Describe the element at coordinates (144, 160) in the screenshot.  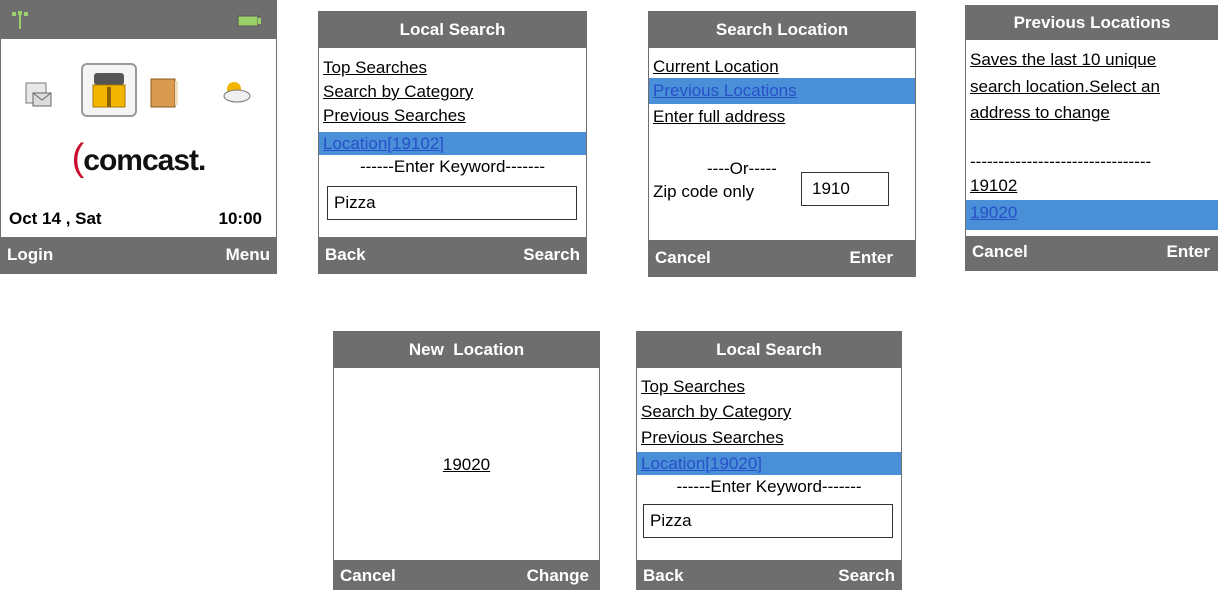
I see `logo-text: comcast.` at that location.